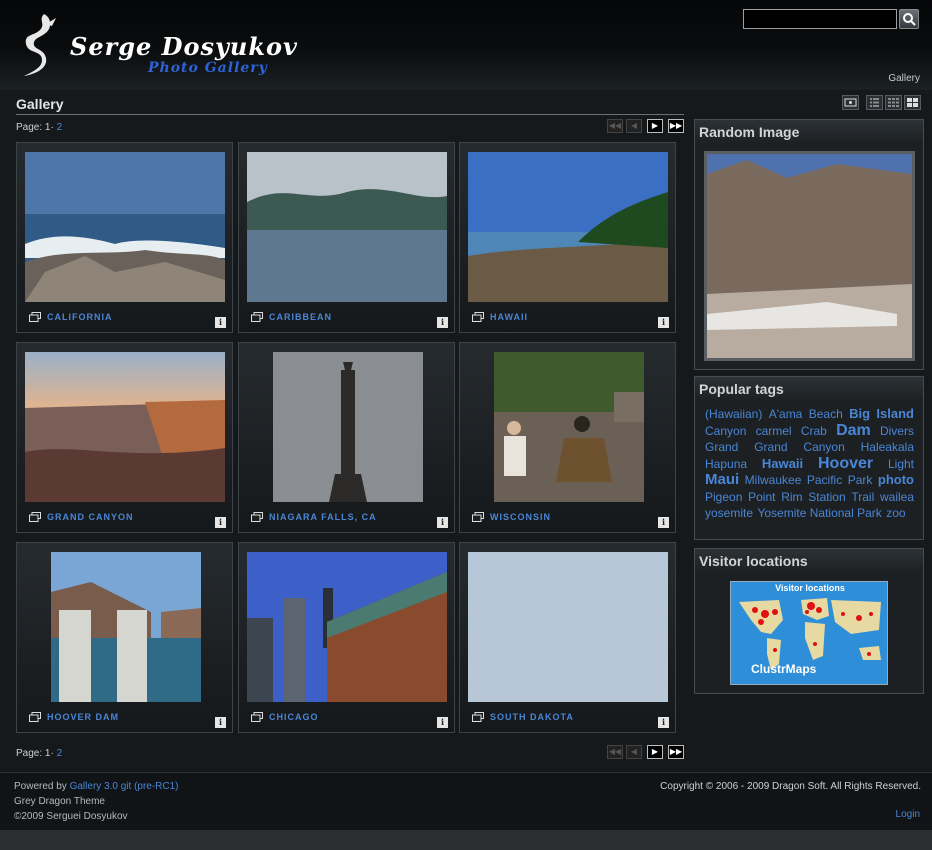 The height and width of the screenshot is (850, 932). I want to click on pager-label: Page:, so click(29, 753).